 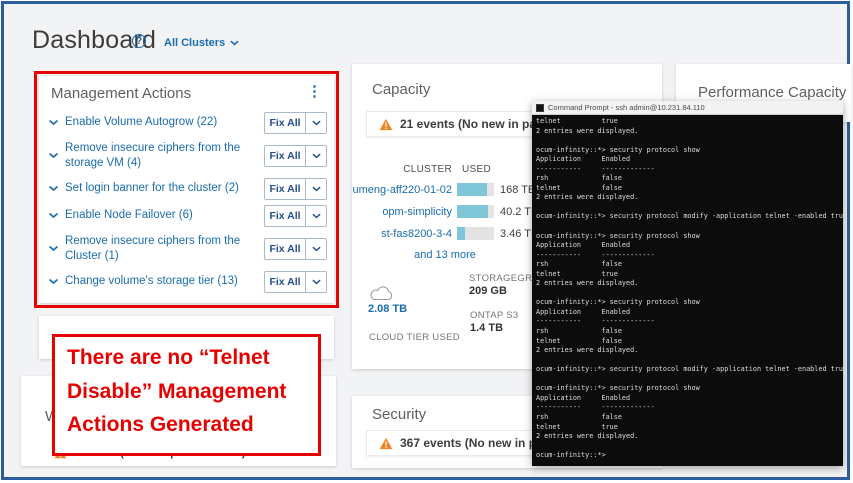 I want to click on help-icon: ?, so click(x=139, y=41).